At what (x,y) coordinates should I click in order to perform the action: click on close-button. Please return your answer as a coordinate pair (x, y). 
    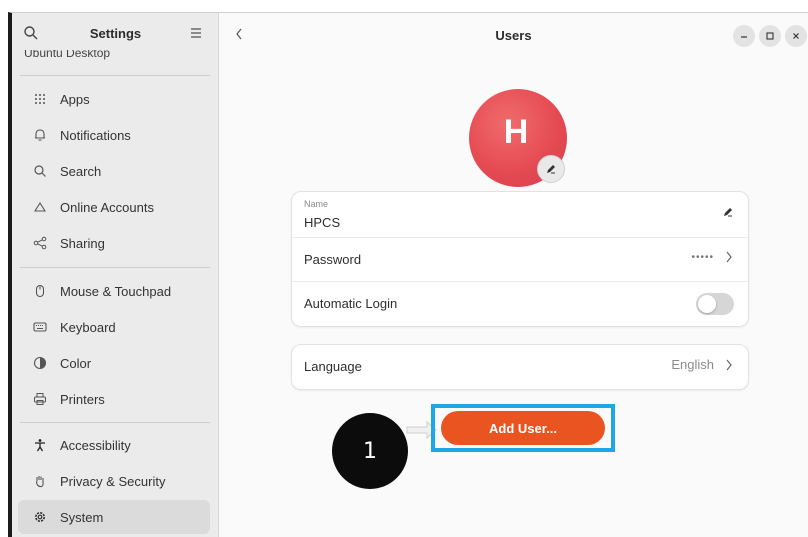
    Looking at the image, I should click on (796, 36).